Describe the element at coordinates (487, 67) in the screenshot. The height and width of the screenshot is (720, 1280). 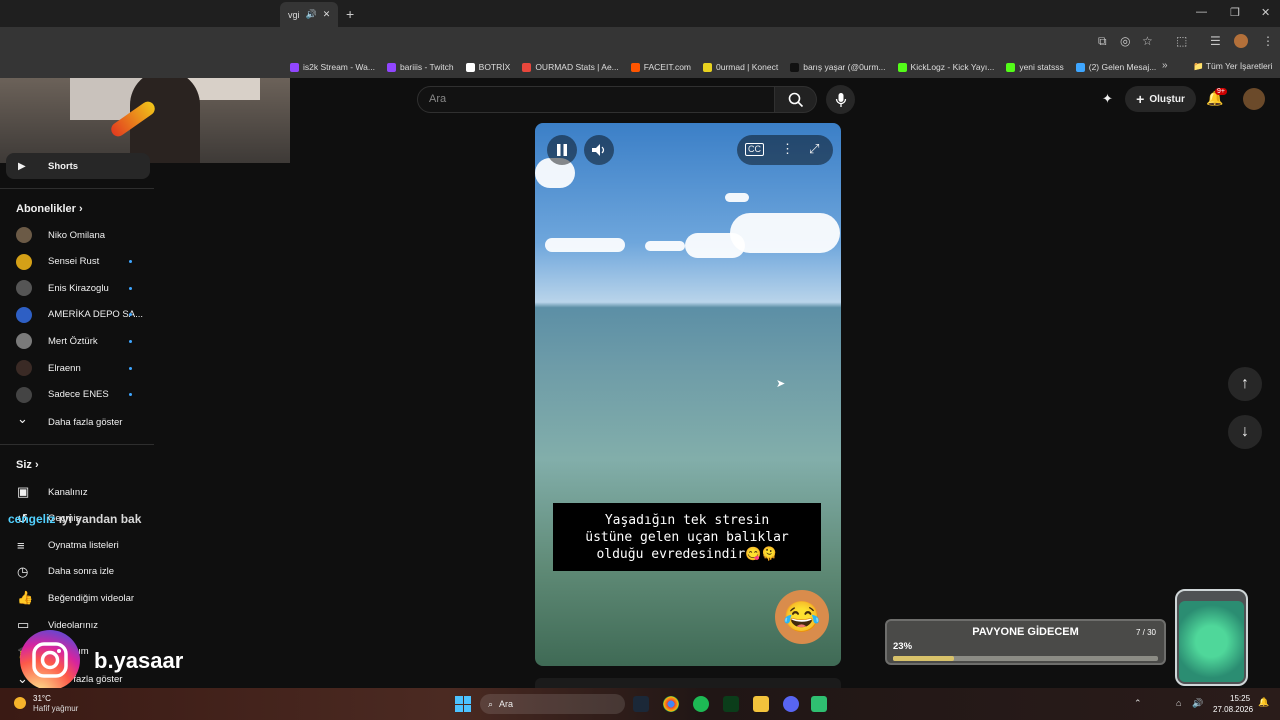
I see `bookmark-item: BOTRİX` at that location.